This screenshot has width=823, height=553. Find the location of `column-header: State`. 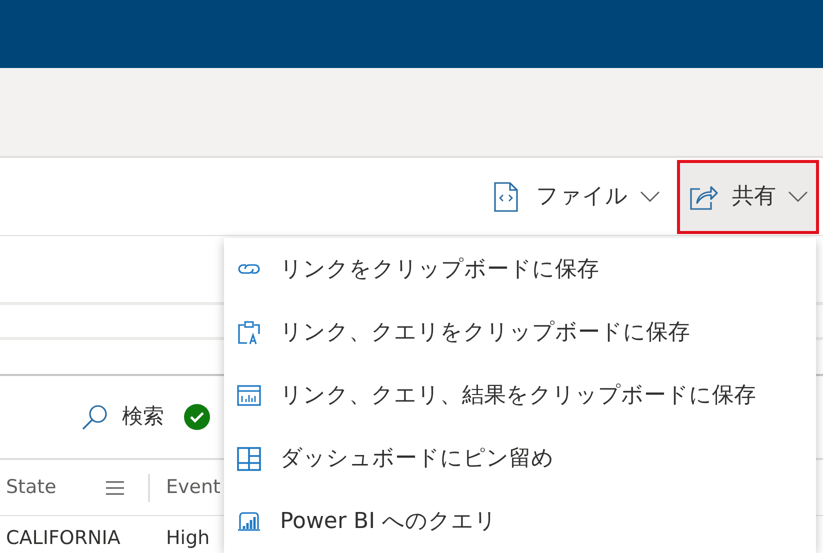

column-header: State is located at coordinates (31, 487).